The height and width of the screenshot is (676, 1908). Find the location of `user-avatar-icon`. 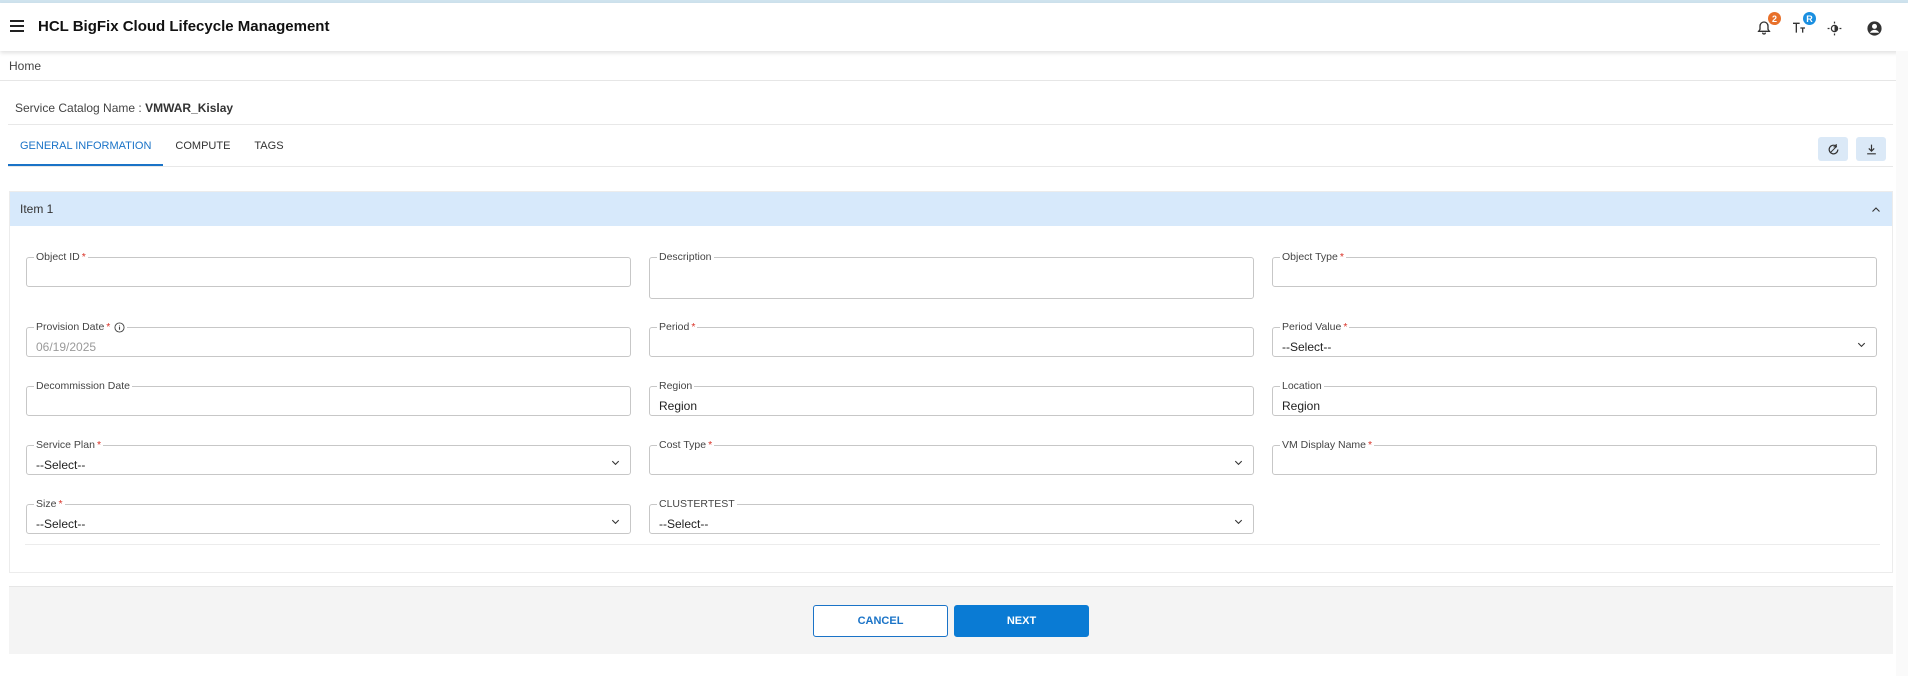

user-avatar-icon is located at coordinates (1874, 28).